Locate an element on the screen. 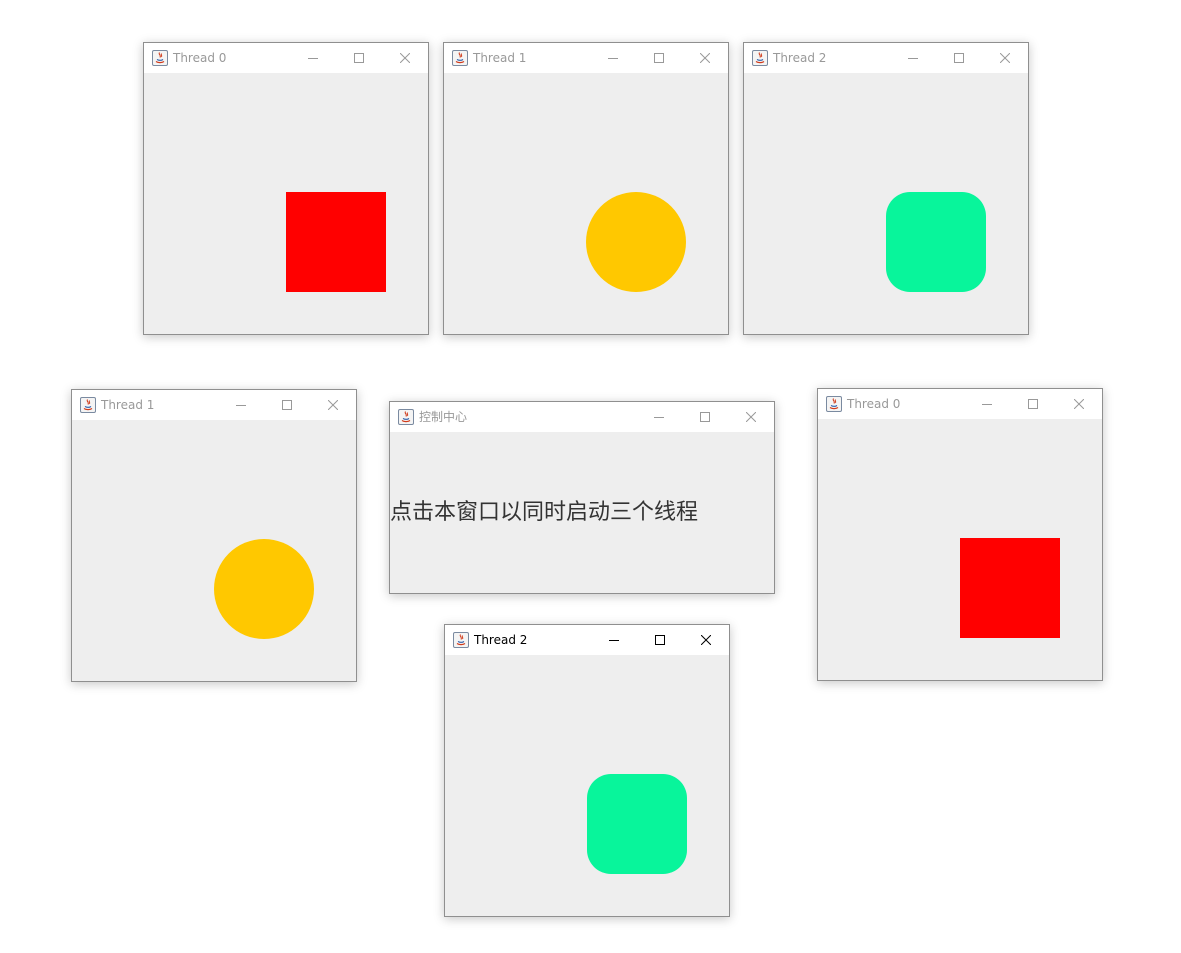 The width and height of the screenshot is (1181, 953). start-threads-instruction: 点击本窗口以同时启动三个线程 is located at coordinates (544, 513).